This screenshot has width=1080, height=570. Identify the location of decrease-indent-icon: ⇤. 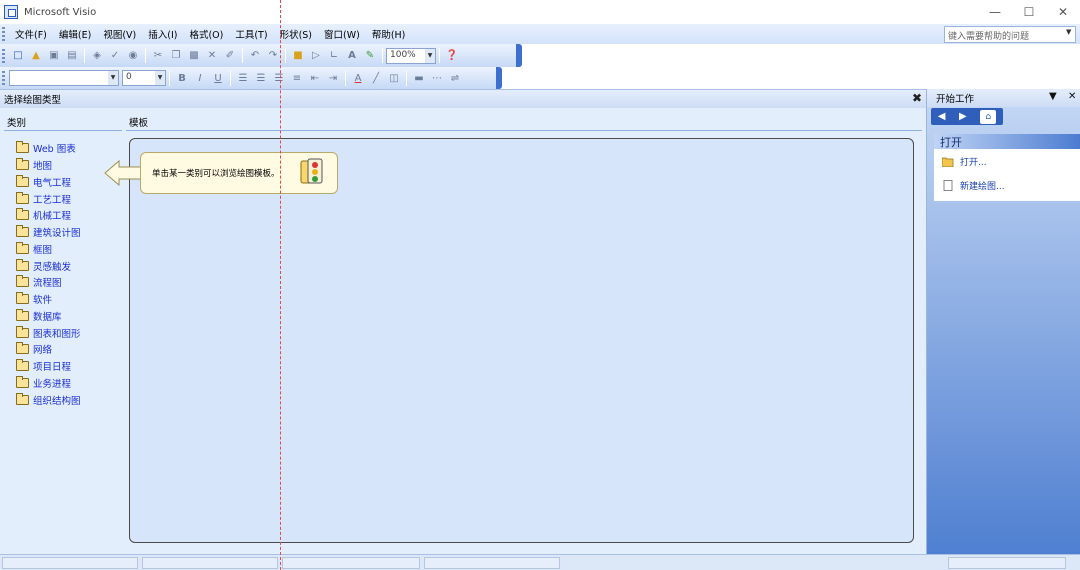
(315, 78).